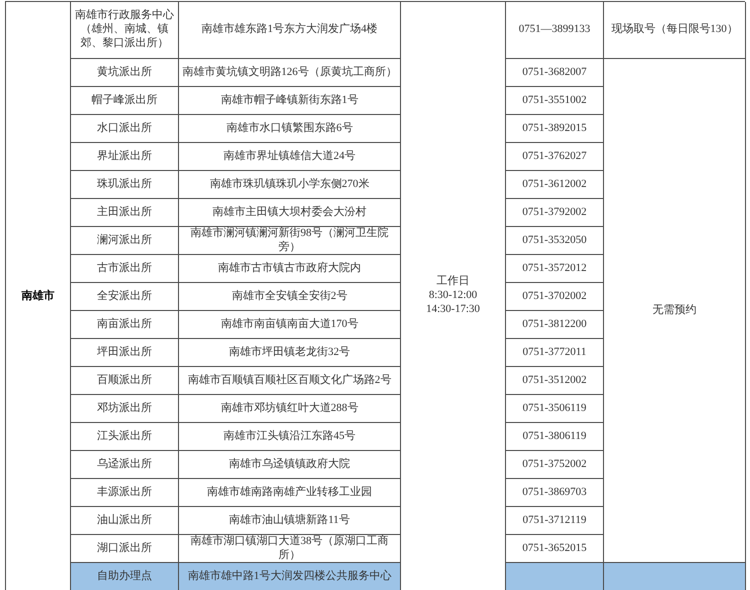 The height and width of the screenshot is (590, 750). What do you see at coordinates (290, 269) in the screenshot?
I see `address-cell: 南雄市古市镇古市政府大院内` at bounding box center [290, 269].